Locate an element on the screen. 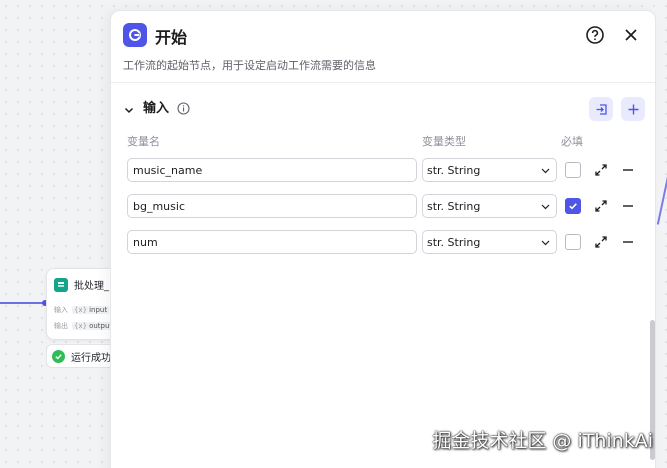  batch-input-type: {x} is located at coordinates (81, 310).